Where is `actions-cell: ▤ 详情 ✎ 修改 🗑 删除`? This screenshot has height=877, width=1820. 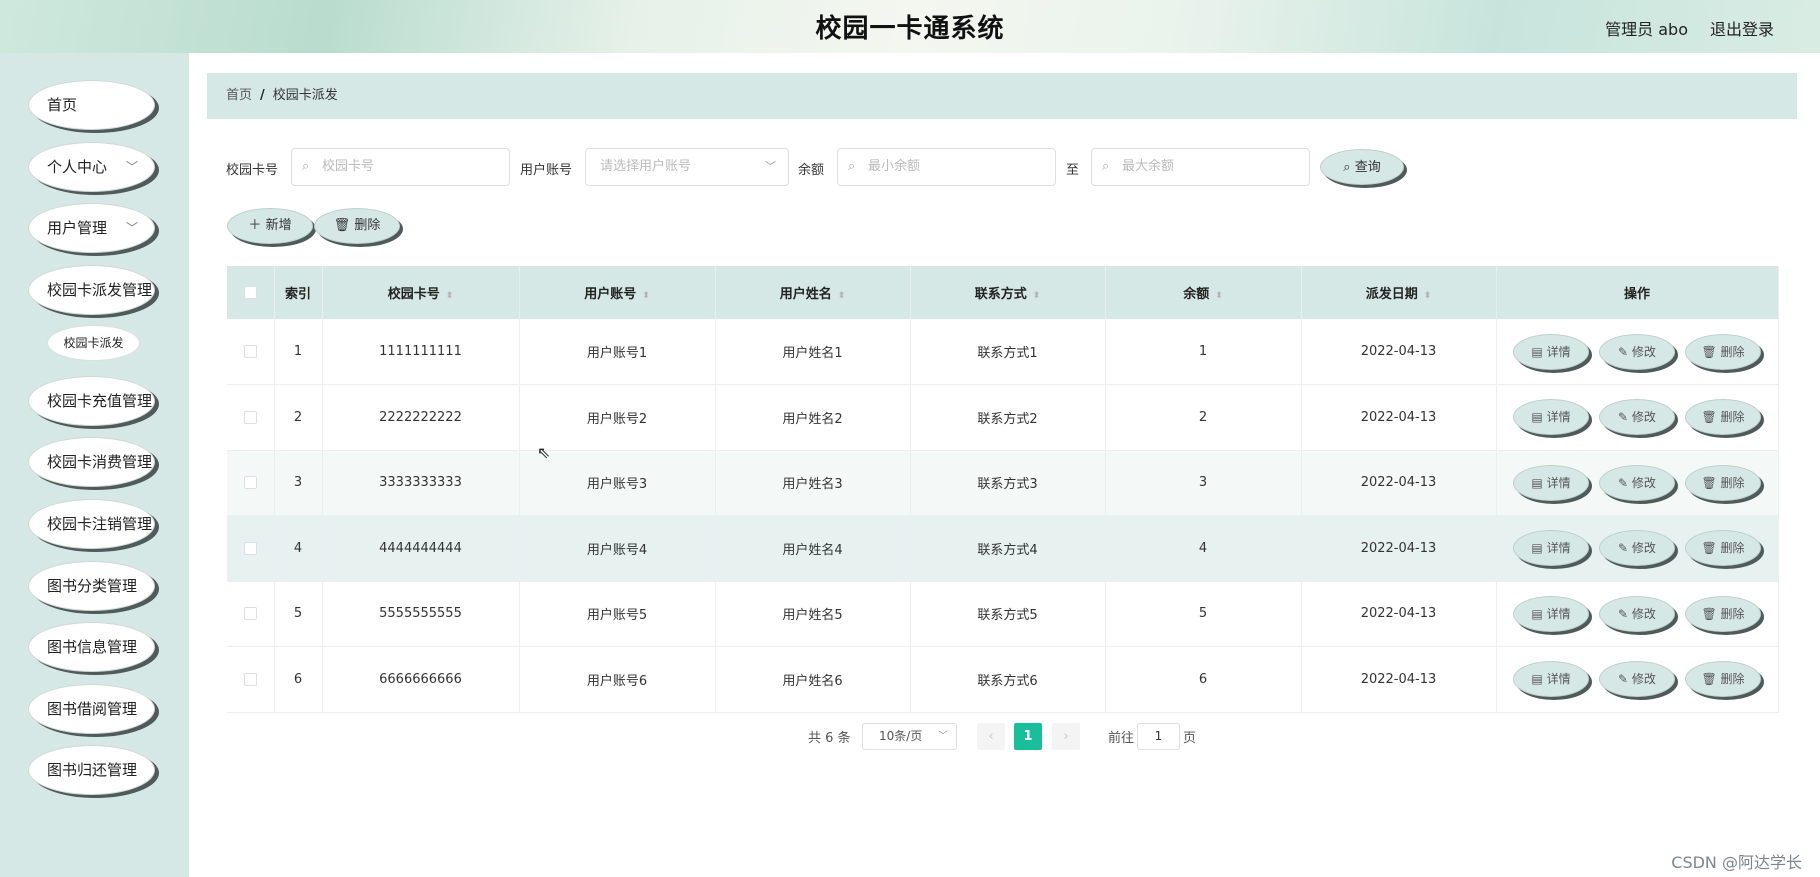 actions-cell: ▤ 详情 ✎ 修改 🗑 删除 is located at coordinates (1637, 352).